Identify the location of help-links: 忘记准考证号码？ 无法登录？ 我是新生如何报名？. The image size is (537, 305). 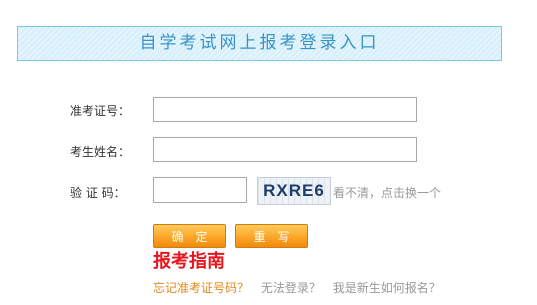
(301, 287).